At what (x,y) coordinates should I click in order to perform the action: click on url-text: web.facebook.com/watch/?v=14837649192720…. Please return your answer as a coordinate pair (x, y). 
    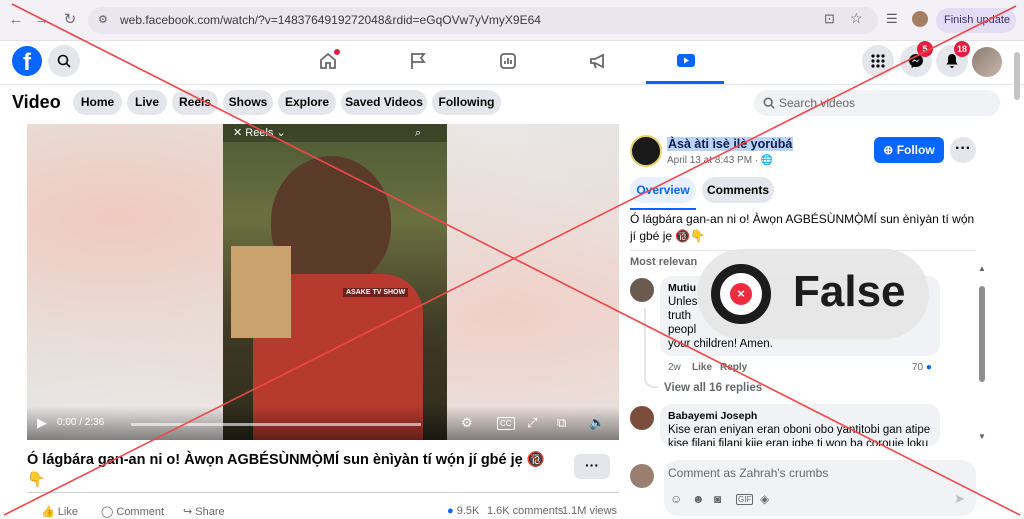
    Looking at the image, I should click on (330, 20).